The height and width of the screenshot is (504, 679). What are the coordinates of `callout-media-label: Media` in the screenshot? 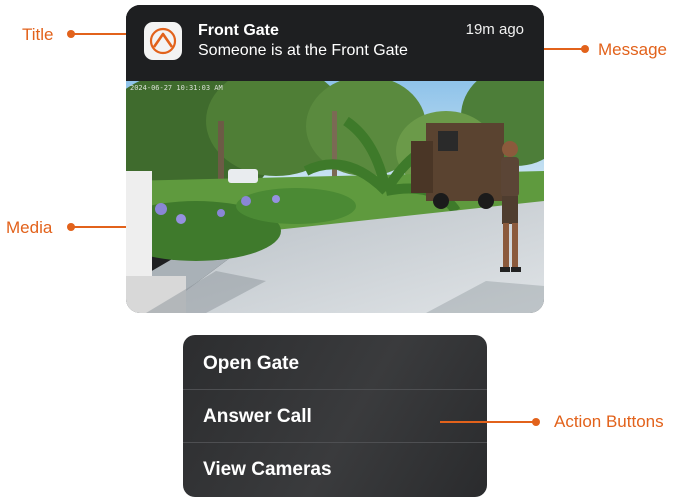 It's located at (29, 227).